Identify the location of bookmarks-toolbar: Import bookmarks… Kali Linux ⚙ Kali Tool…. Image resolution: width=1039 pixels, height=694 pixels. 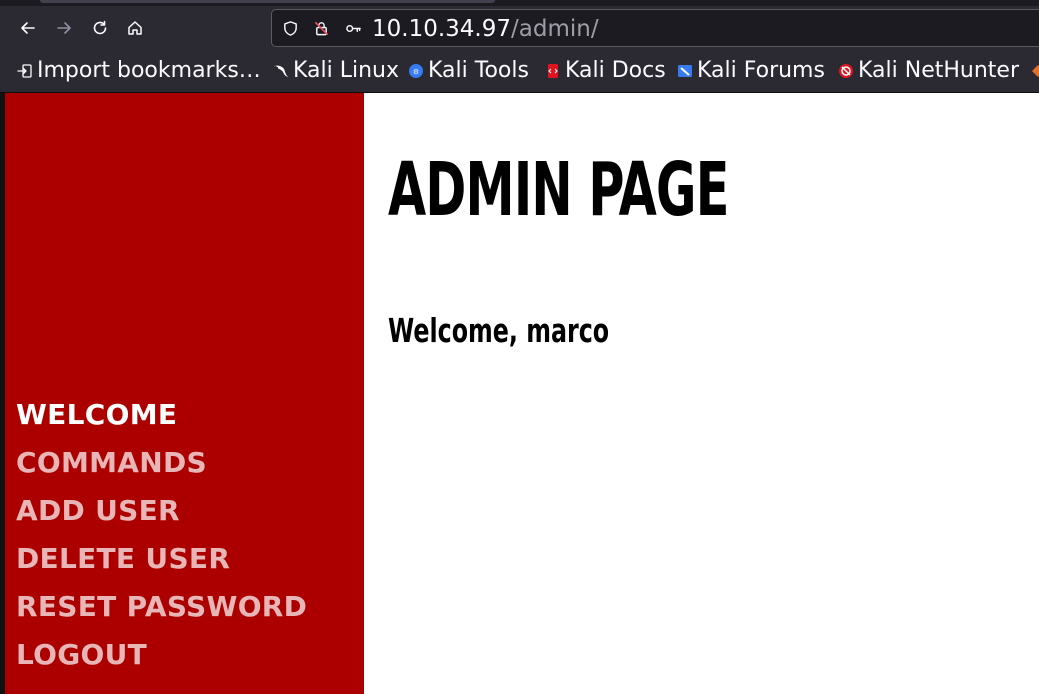
(519, 71).